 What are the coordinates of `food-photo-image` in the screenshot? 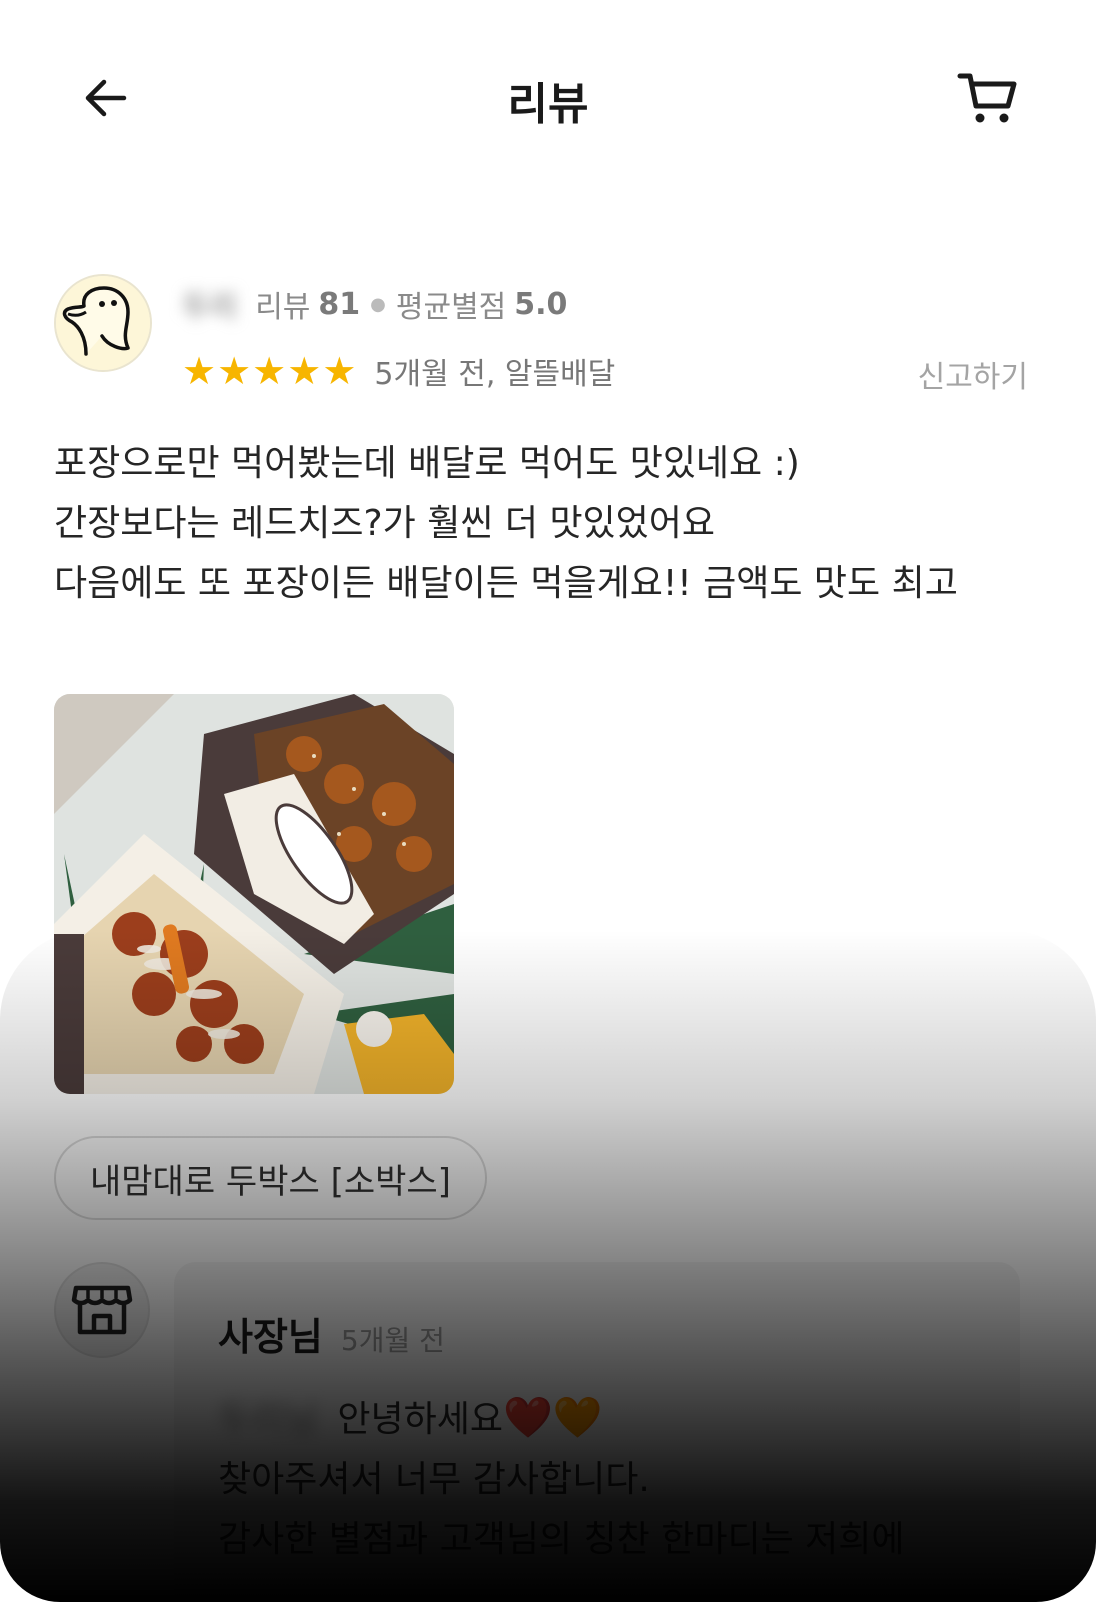 It's located at (254, 894).